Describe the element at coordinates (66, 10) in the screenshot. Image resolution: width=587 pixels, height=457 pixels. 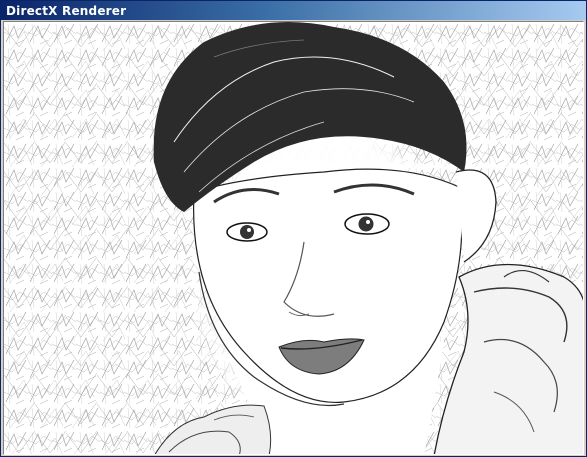
I see `window-title: DirectX Renderer` at that location.